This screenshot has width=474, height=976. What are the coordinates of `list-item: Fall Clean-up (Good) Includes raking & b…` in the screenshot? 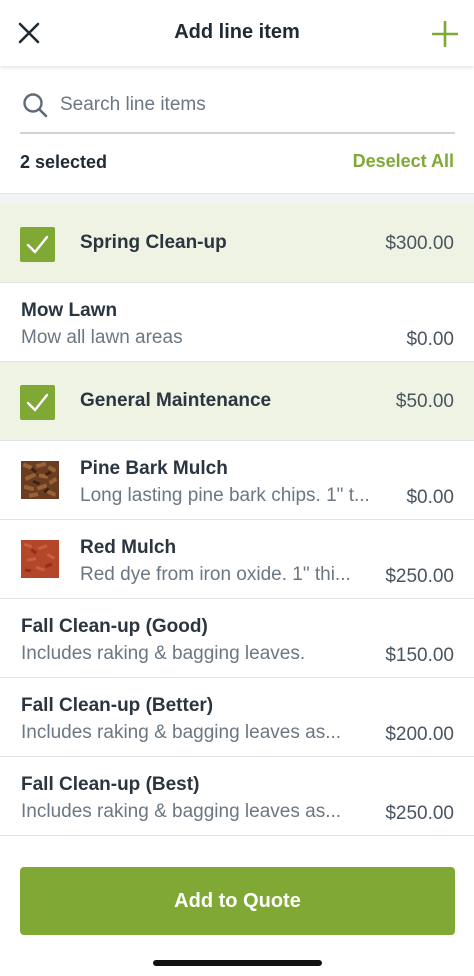 It's located at (237, 638).